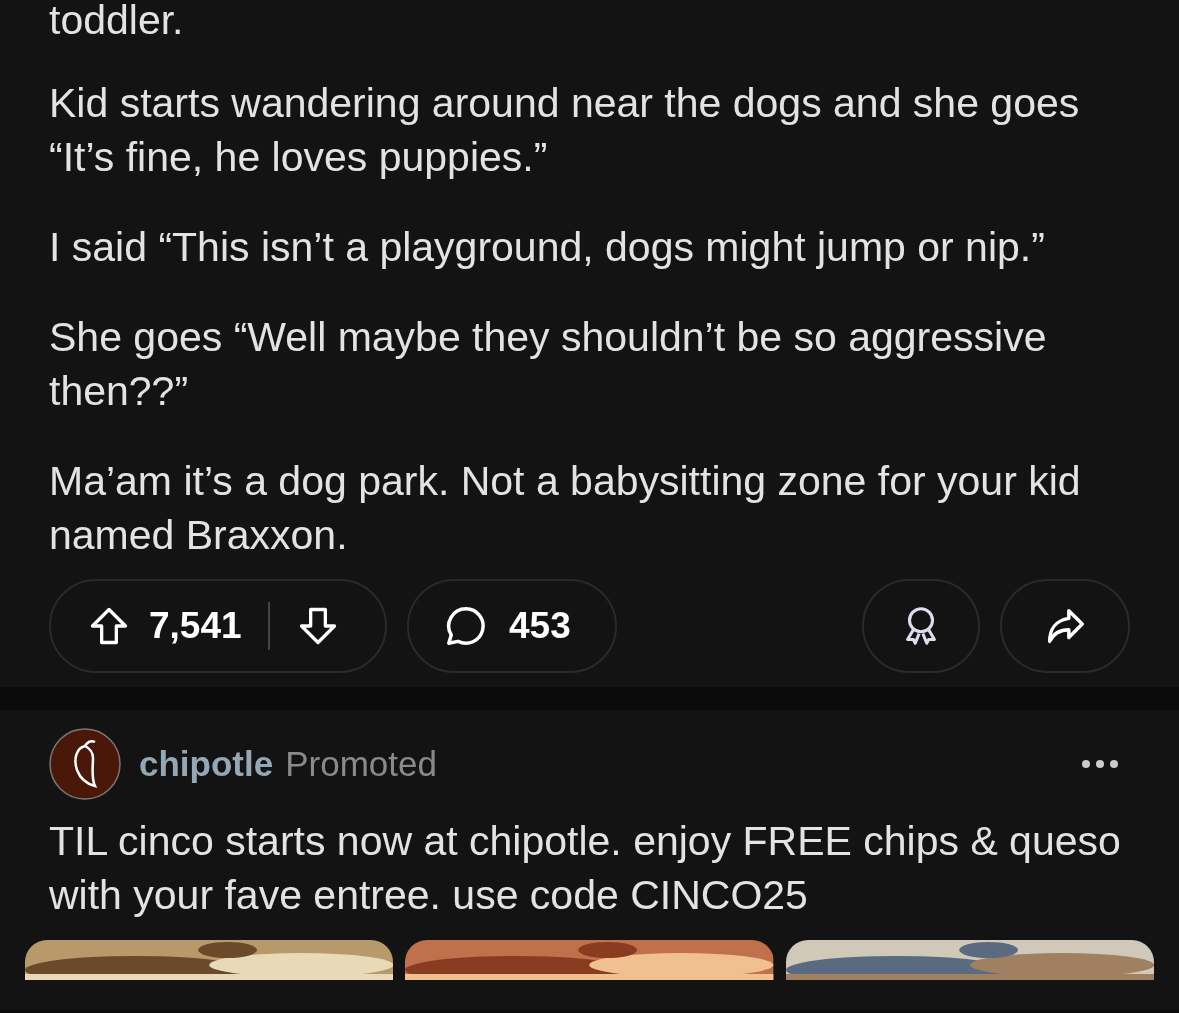 This screenshot has height=1013, width=1179. What do you see at coordinates (548, 364) in the screenshot?
I see `post-paragraph: She goes “Well maybe they shouldn’t be so aggressive then??”` at bounding box center [548, 364].